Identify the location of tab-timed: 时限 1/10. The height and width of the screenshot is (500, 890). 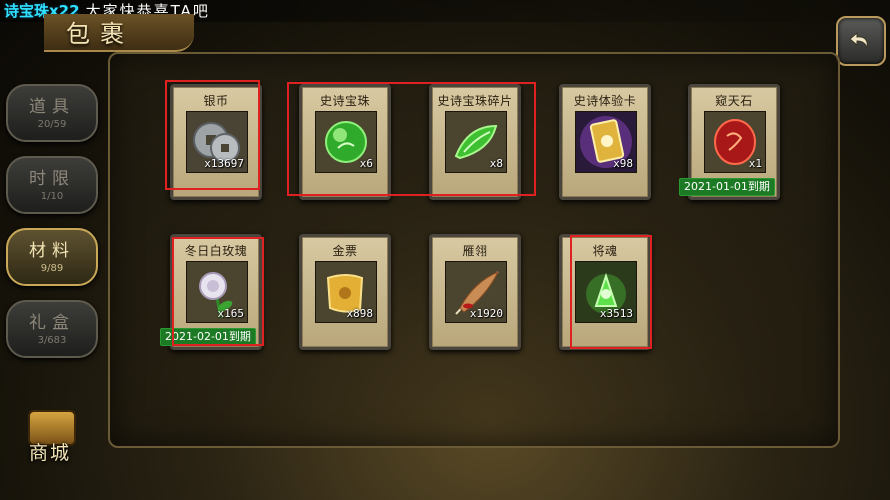
(52, 185).